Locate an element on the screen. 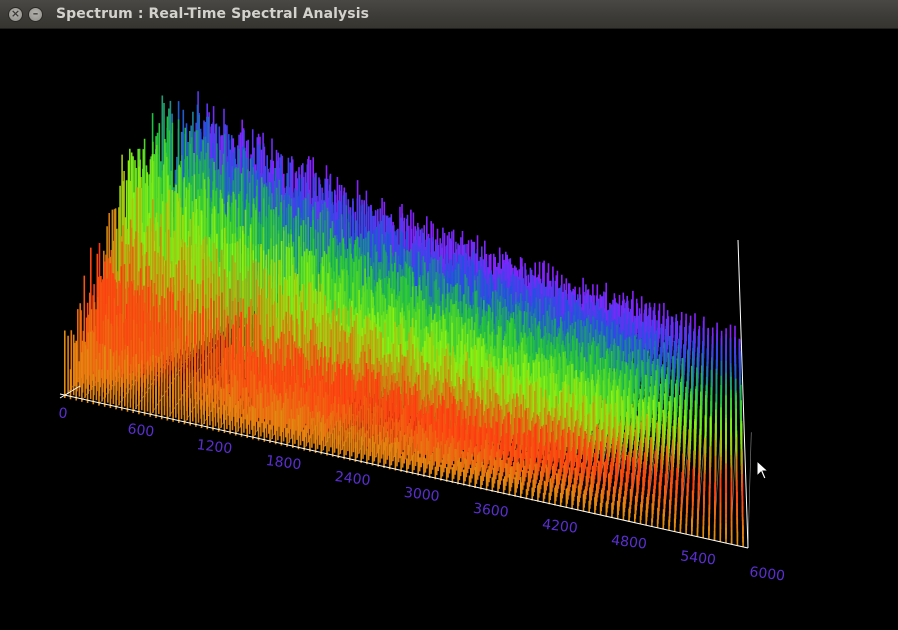 Image resolution: width=898 pixels, height=630 pixels. mouse-pointer-icon is located at coordinates (763, 470).